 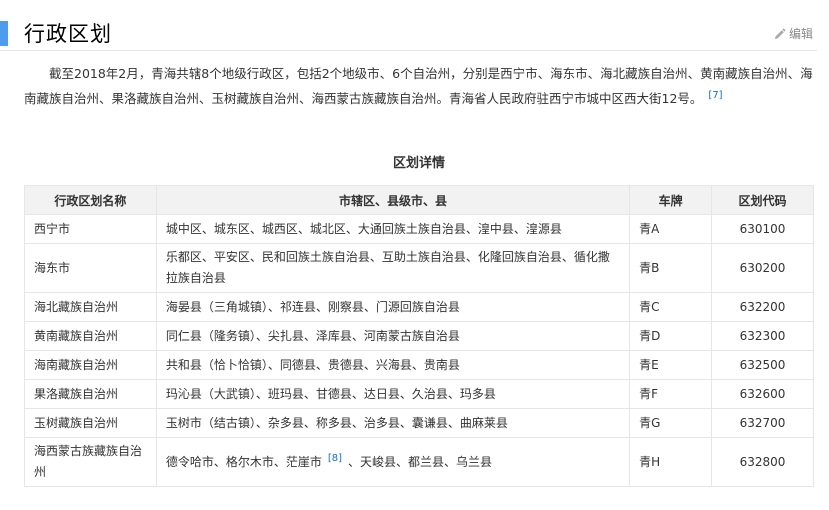 What do you see at coordinates (762, 394) in the screenshot?
I see `cell-code: 632600` at bounding box center [762, 394].